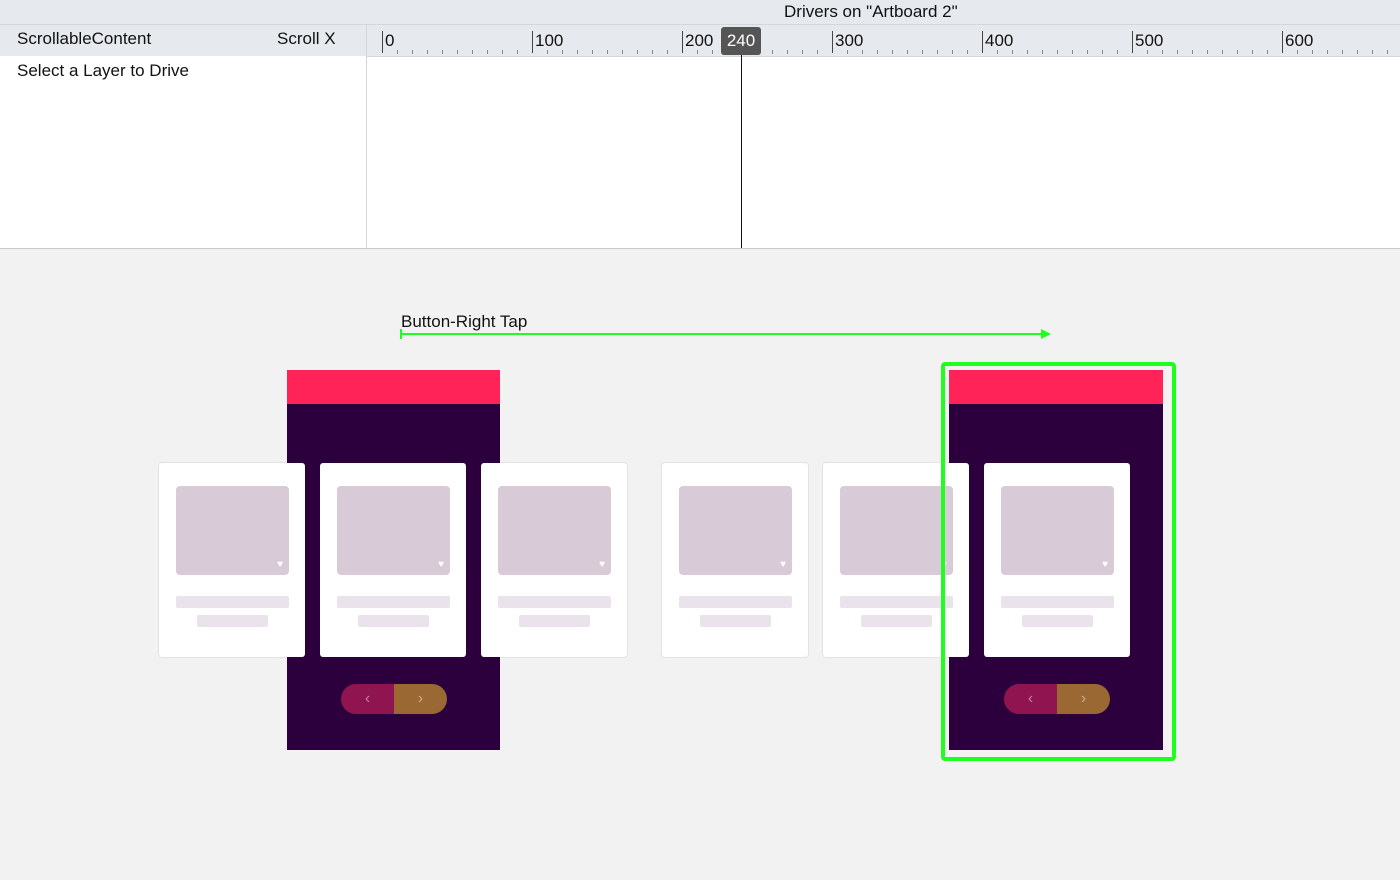 Image resolution: width=1400 pixels, height=880 pixels. Describe the element at coordinates (1299, 40) in the screenshot. I see `ruler-label: 600` at that location.